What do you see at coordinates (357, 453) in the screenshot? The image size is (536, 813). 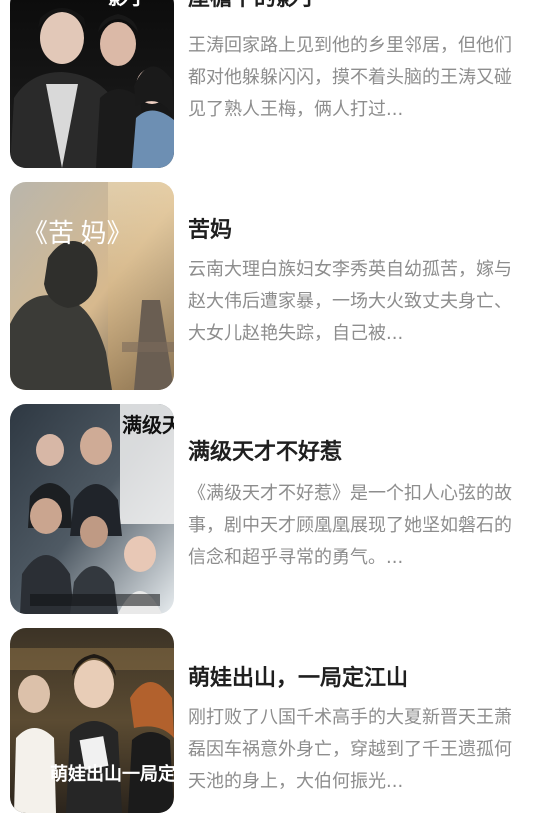 I see `drama-title: 满级天才不好惹` at bounding box center [357, 453].